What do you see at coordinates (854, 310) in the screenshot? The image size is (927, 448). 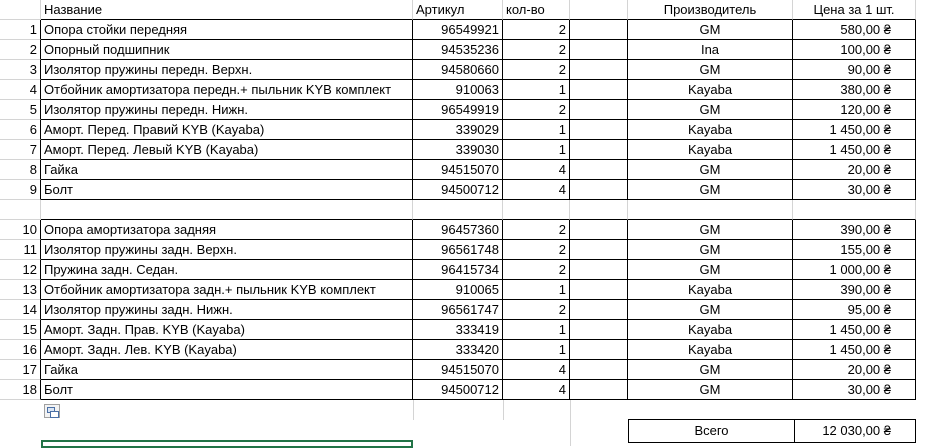 I see `item-price: 95,00 ₴` at bounding box center [854, 310].